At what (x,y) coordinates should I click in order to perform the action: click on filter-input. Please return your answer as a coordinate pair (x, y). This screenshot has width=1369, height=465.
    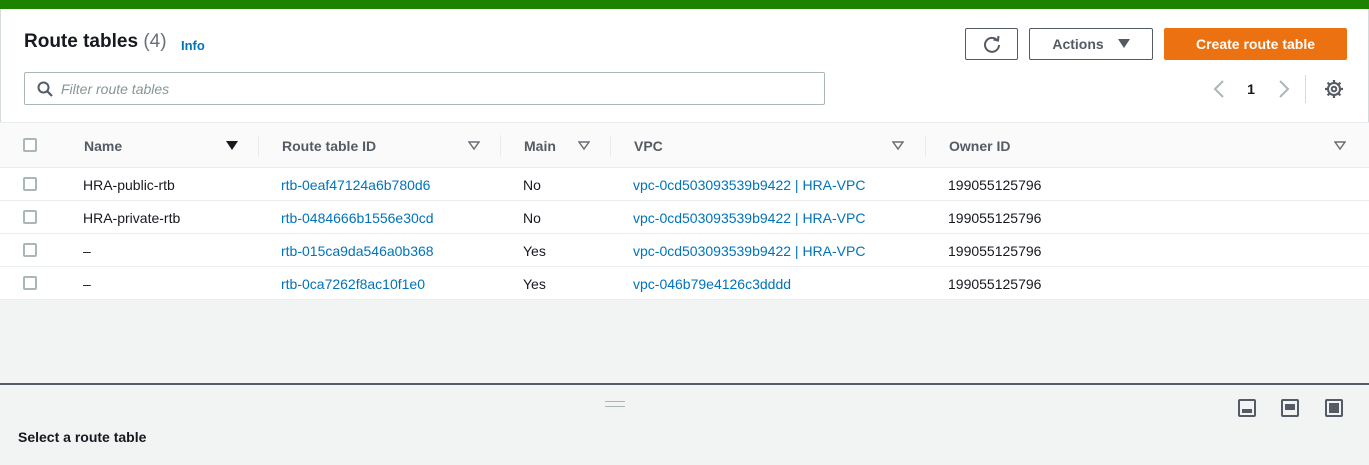
    Looking at the image, I should click on (411, 88).